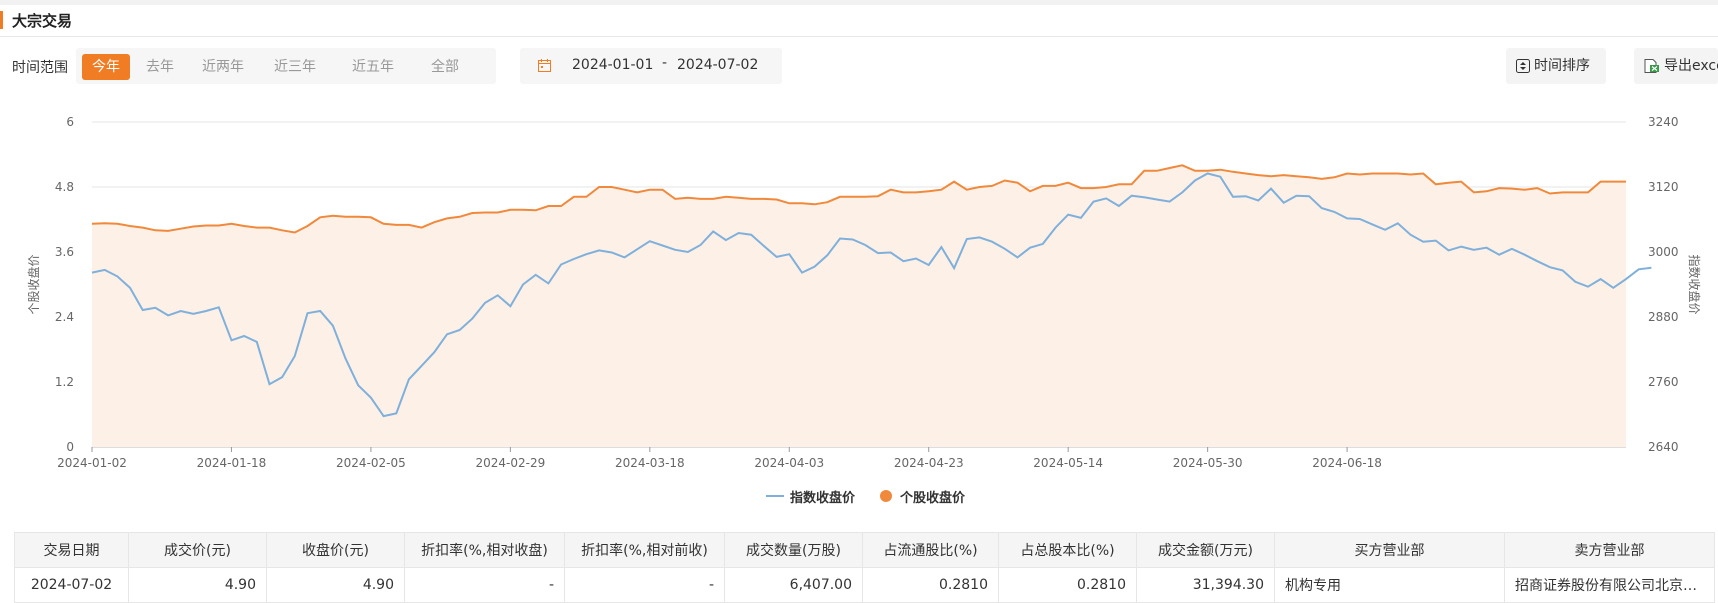  I want to click on cell-trade-price: 4.90, so click(197, 585).